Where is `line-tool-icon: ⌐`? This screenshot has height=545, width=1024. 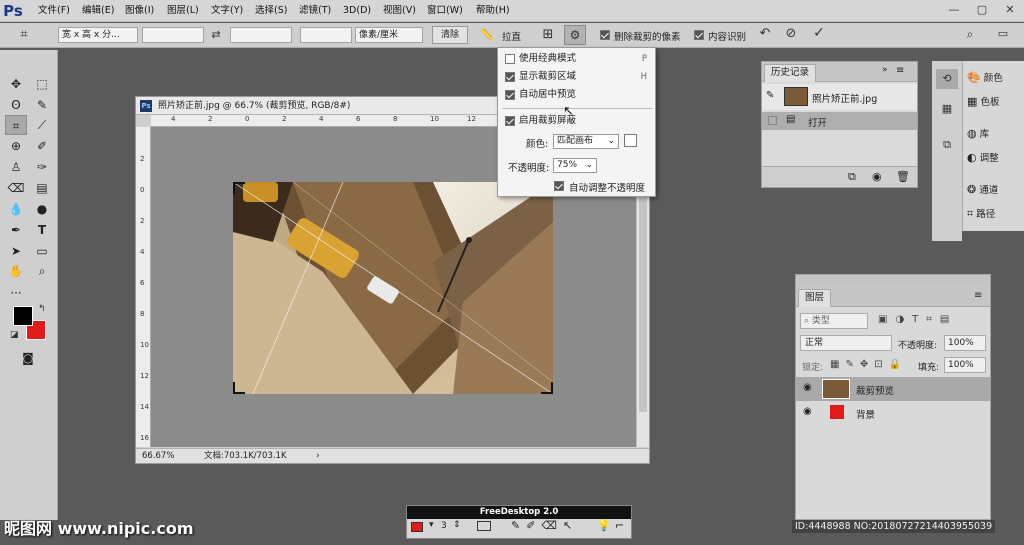
line-tool-icon: ⌐ is located at coordinates (619, 525).